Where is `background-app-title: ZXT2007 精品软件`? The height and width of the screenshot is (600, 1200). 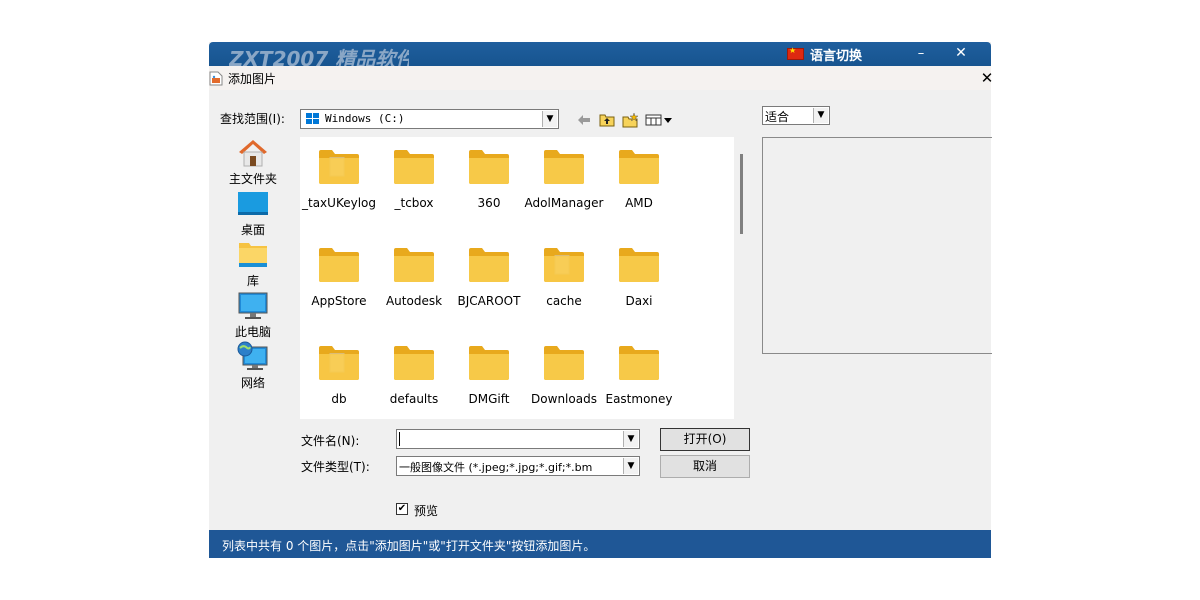 background-app-title: ZXT2007 精品软件 is located at coordinates (319, 56).